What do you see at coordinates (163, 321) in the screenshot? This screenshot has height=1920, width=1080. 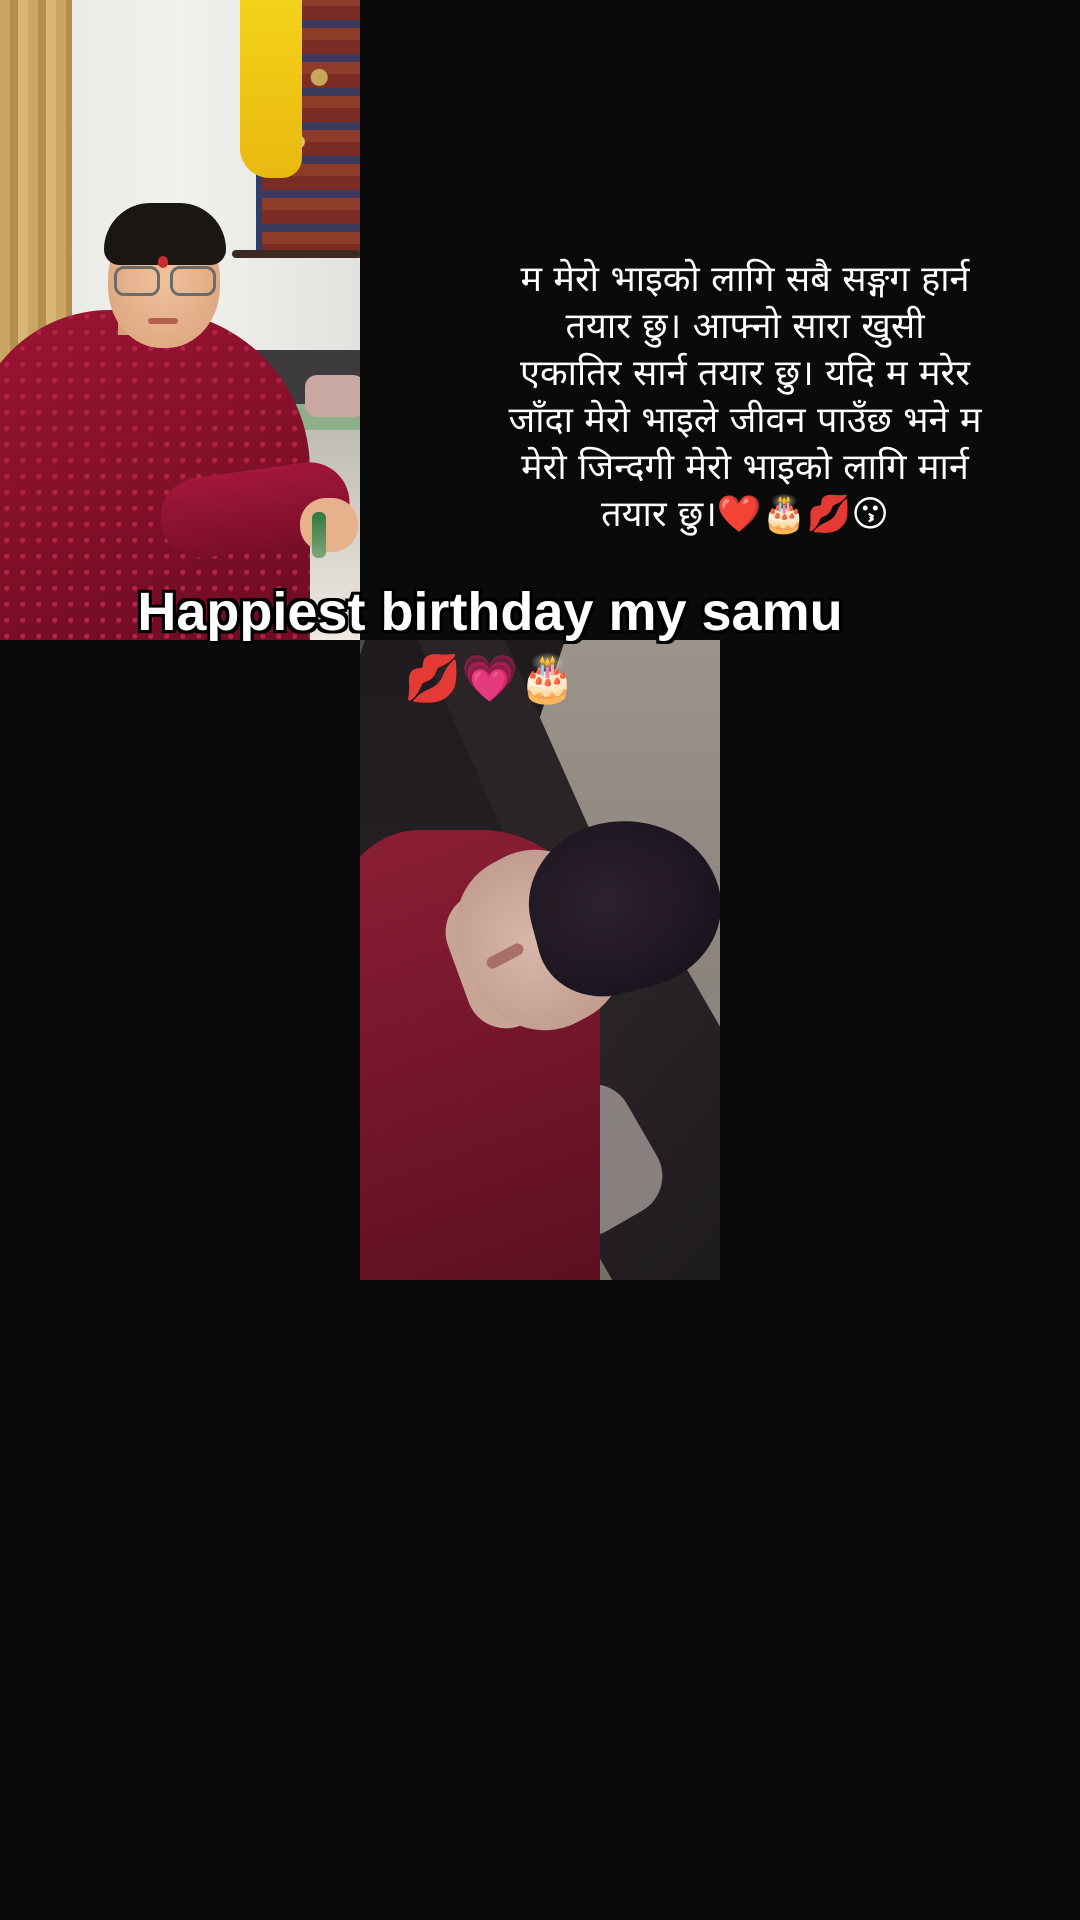 I see `mouth` at bounding box center [163, 321].